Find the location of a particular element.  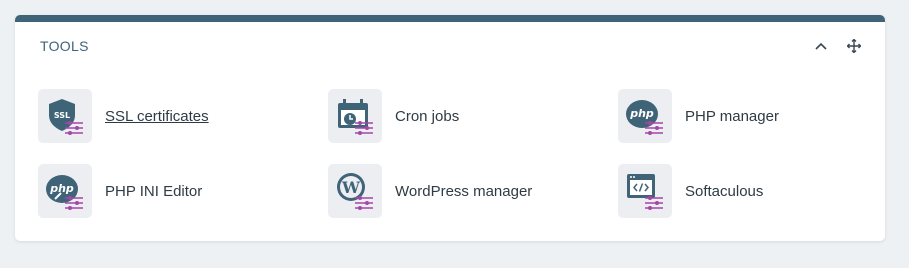

svg-text: SSL is located at coordinates (62, 115).